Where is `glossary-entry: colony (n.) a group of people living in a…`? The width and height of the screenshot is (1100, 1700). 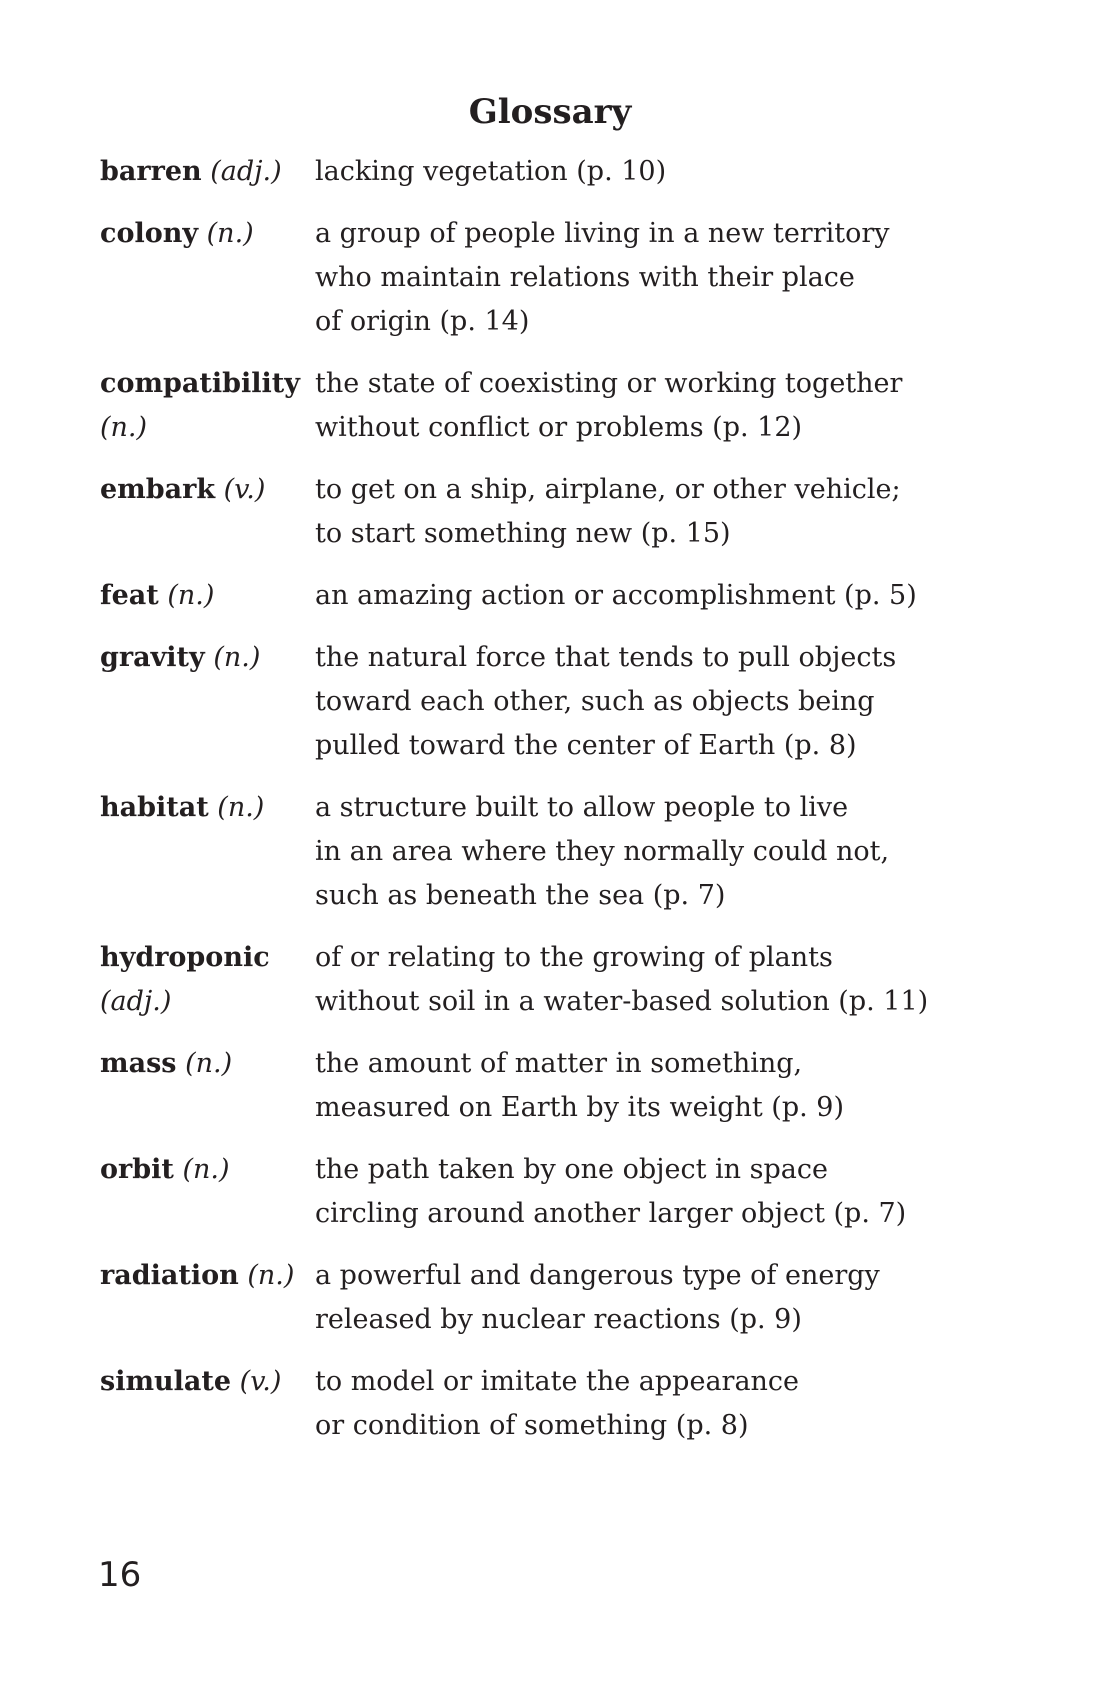 glossary-entry: colony (n.) a group of people living in a… is located at coordinates (520, 278).